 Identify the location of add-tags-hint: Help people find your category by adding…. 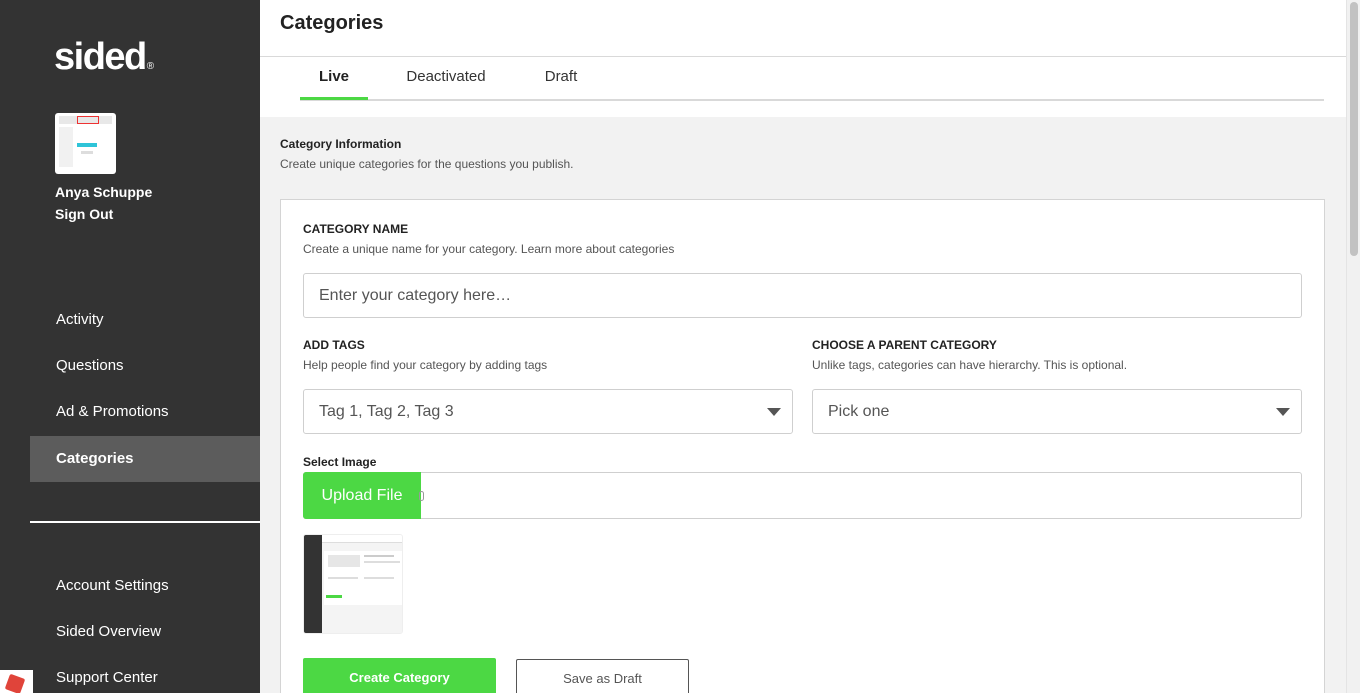
(425, 365).